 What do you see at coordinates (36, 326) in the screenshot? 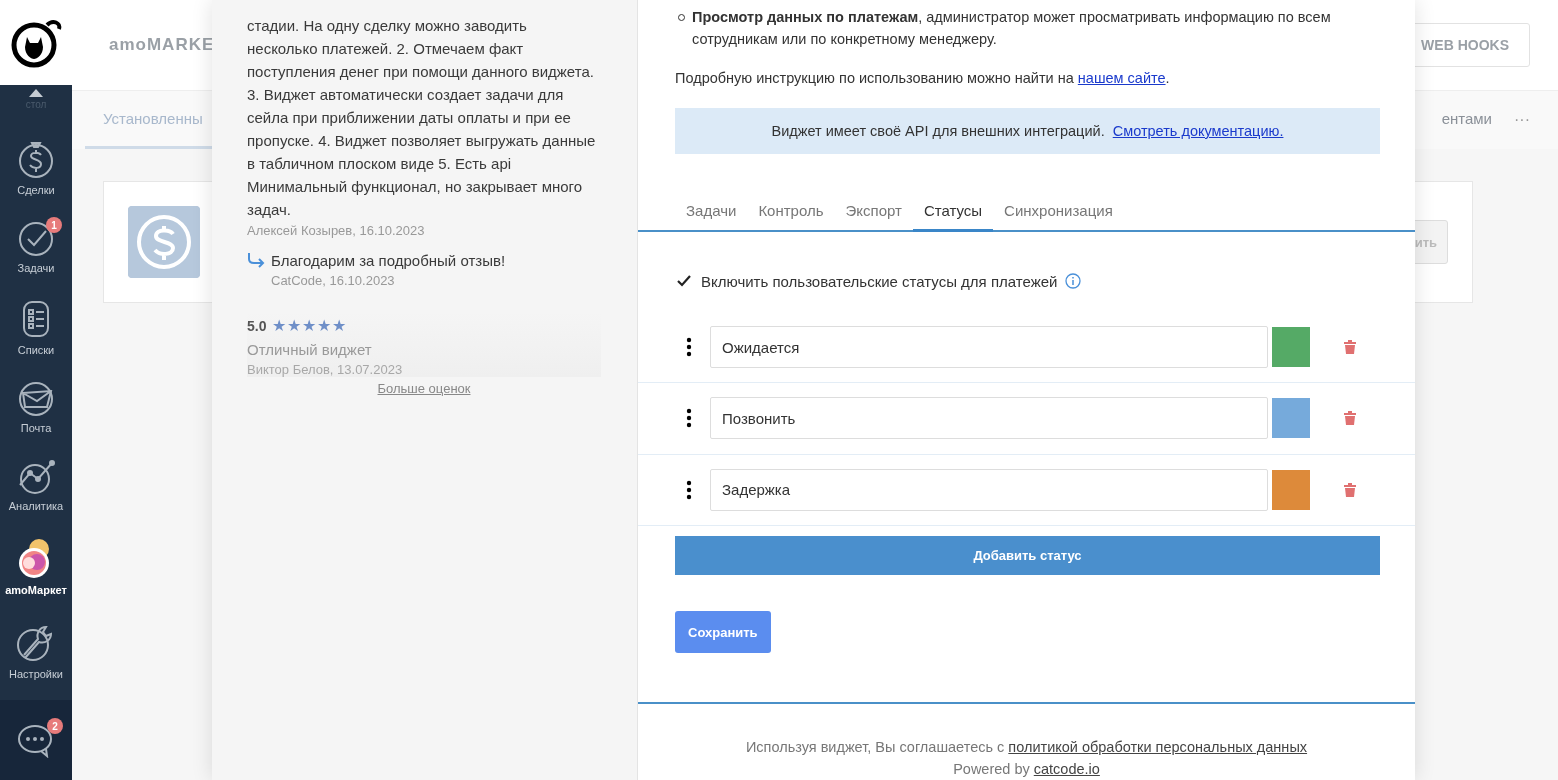
I see `nav-item: Списки` at bounding box center [36, 326].